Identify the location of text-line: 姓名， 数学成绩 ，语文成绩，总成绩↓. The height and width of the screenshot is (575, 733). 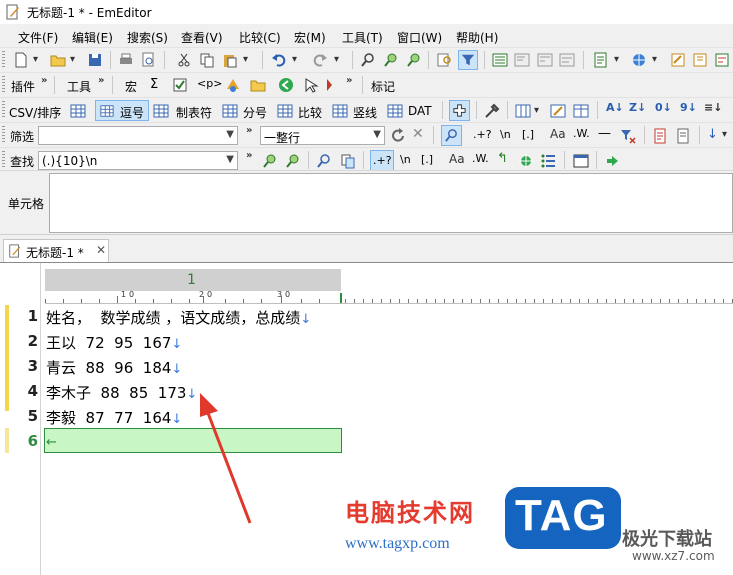
(178, 317).